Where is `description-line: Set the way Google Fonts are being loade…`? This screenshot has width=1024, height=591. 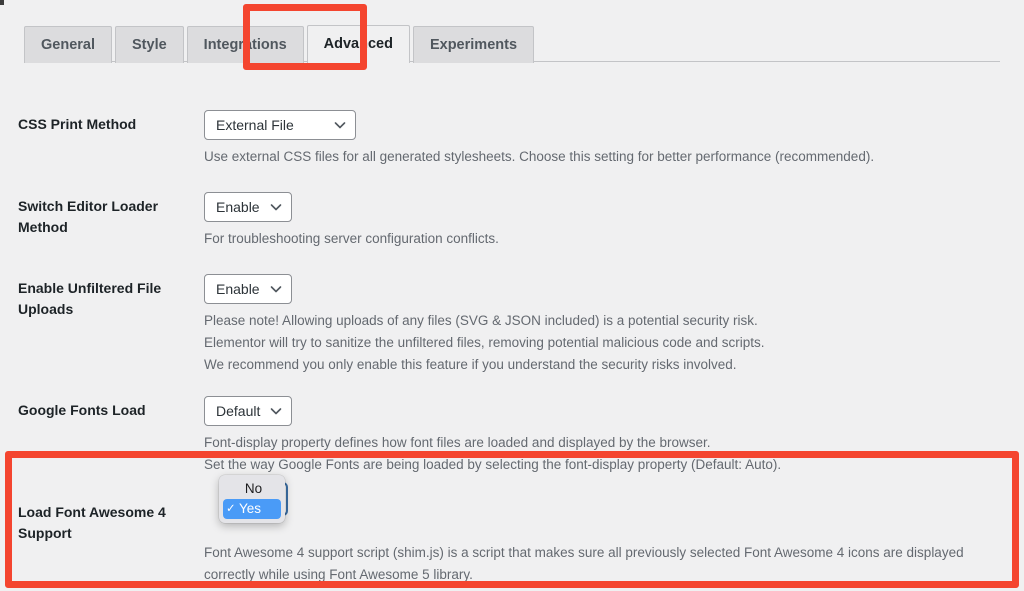 description-line: Set the way Google Fonts are being loade… is located at coordinates (493, 464).